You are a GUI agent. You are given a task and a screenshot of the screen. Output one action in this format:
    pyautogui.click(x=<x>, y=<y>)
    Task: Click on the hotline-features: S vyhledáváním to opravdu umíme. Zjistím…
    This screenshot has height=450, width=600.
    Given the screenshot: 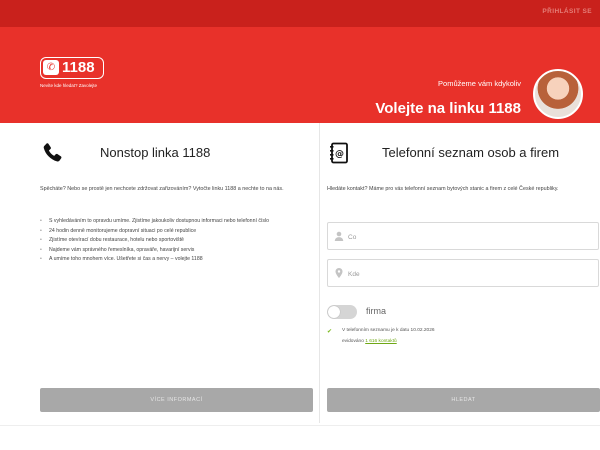 What is the action you would take?
    pyautogui.click(x=174, y=241)
    